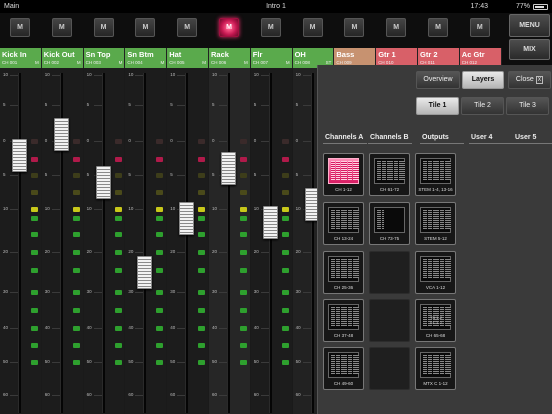  Describe the element at coordinates (483, 80) in the screenshot. I see `layers-button: Layers` at that location.